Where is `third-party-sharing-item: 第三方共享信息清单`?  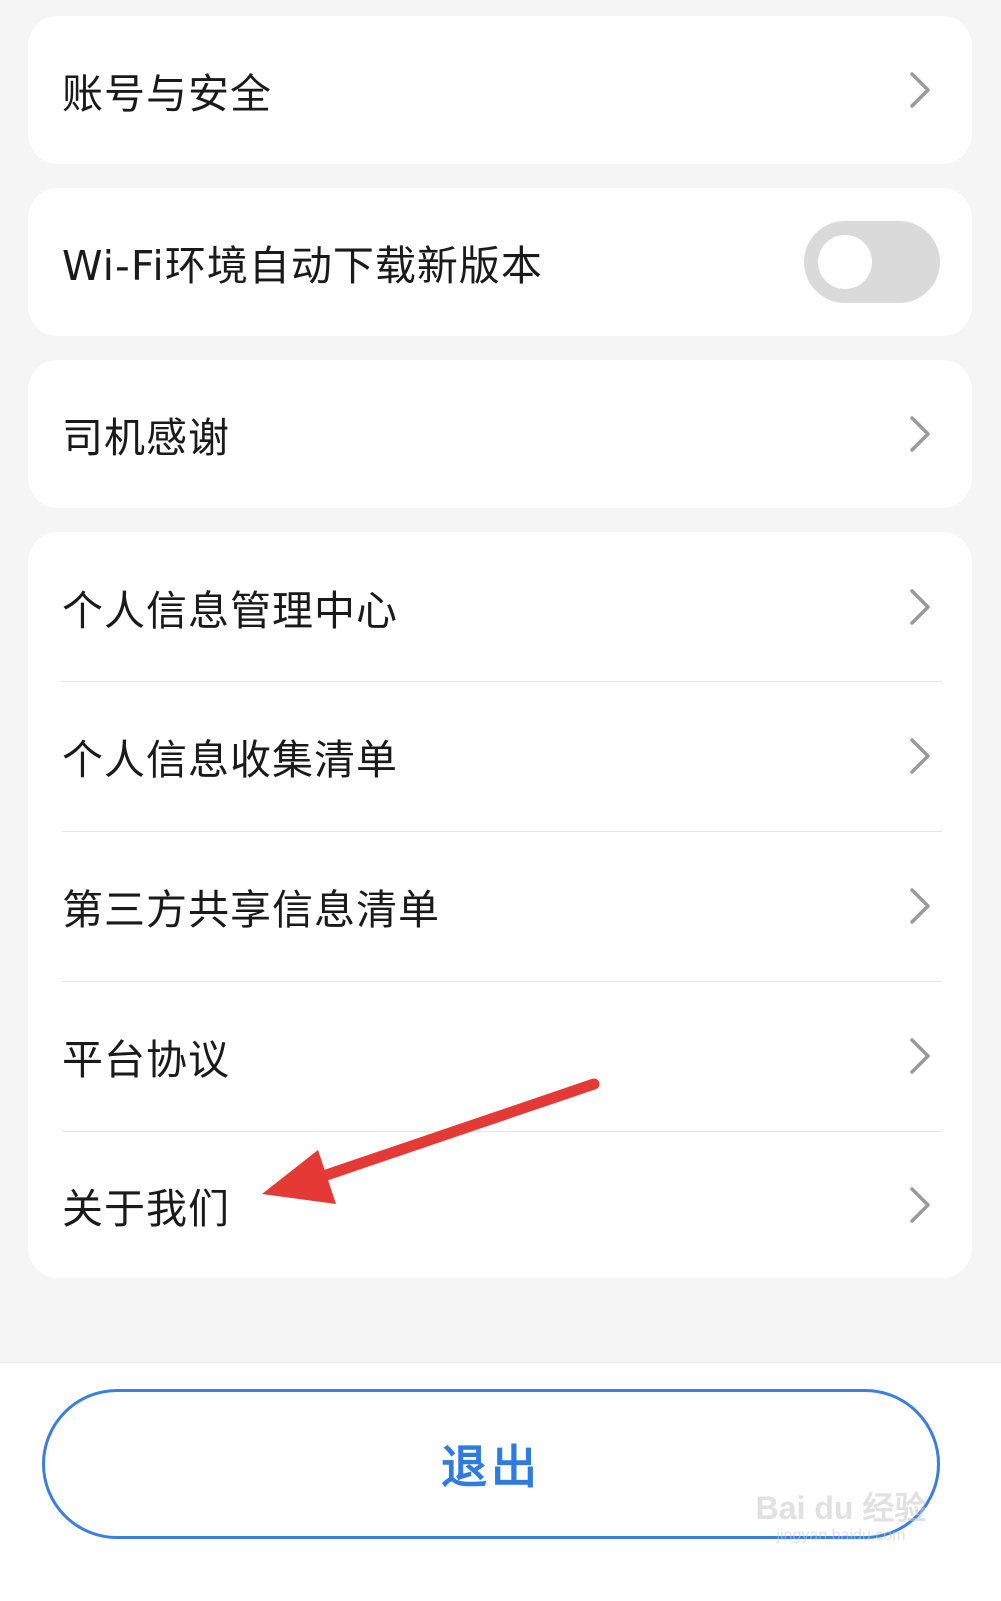
third-party-sharing-item: 第三方共享信息清单 is located at coordinates (500, 906).